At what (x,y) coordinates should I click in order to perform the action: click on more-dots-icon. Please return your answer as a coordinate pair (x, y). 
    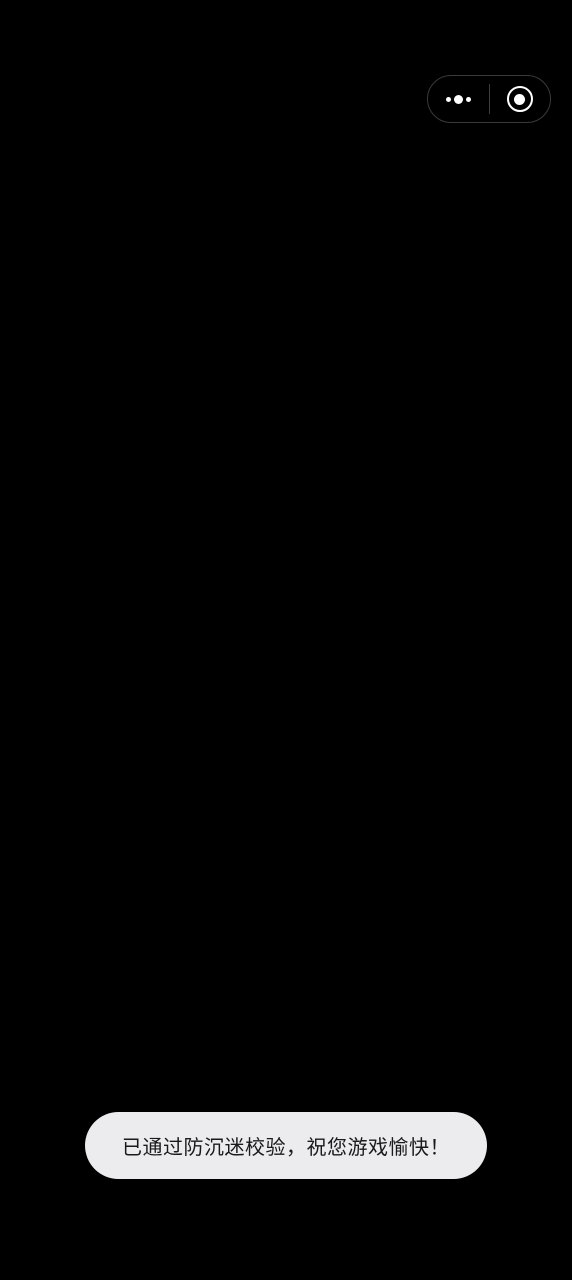
    Looking at the image, I should click on (458, 99).